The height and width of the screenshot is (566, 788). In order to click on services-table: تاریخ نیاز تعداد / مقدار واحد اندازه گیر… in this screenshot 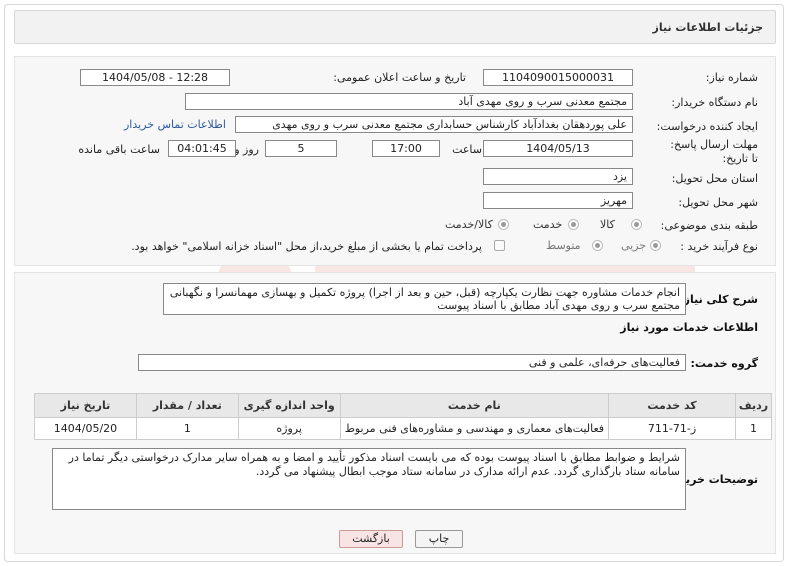, I will do `click(403, 416)`.